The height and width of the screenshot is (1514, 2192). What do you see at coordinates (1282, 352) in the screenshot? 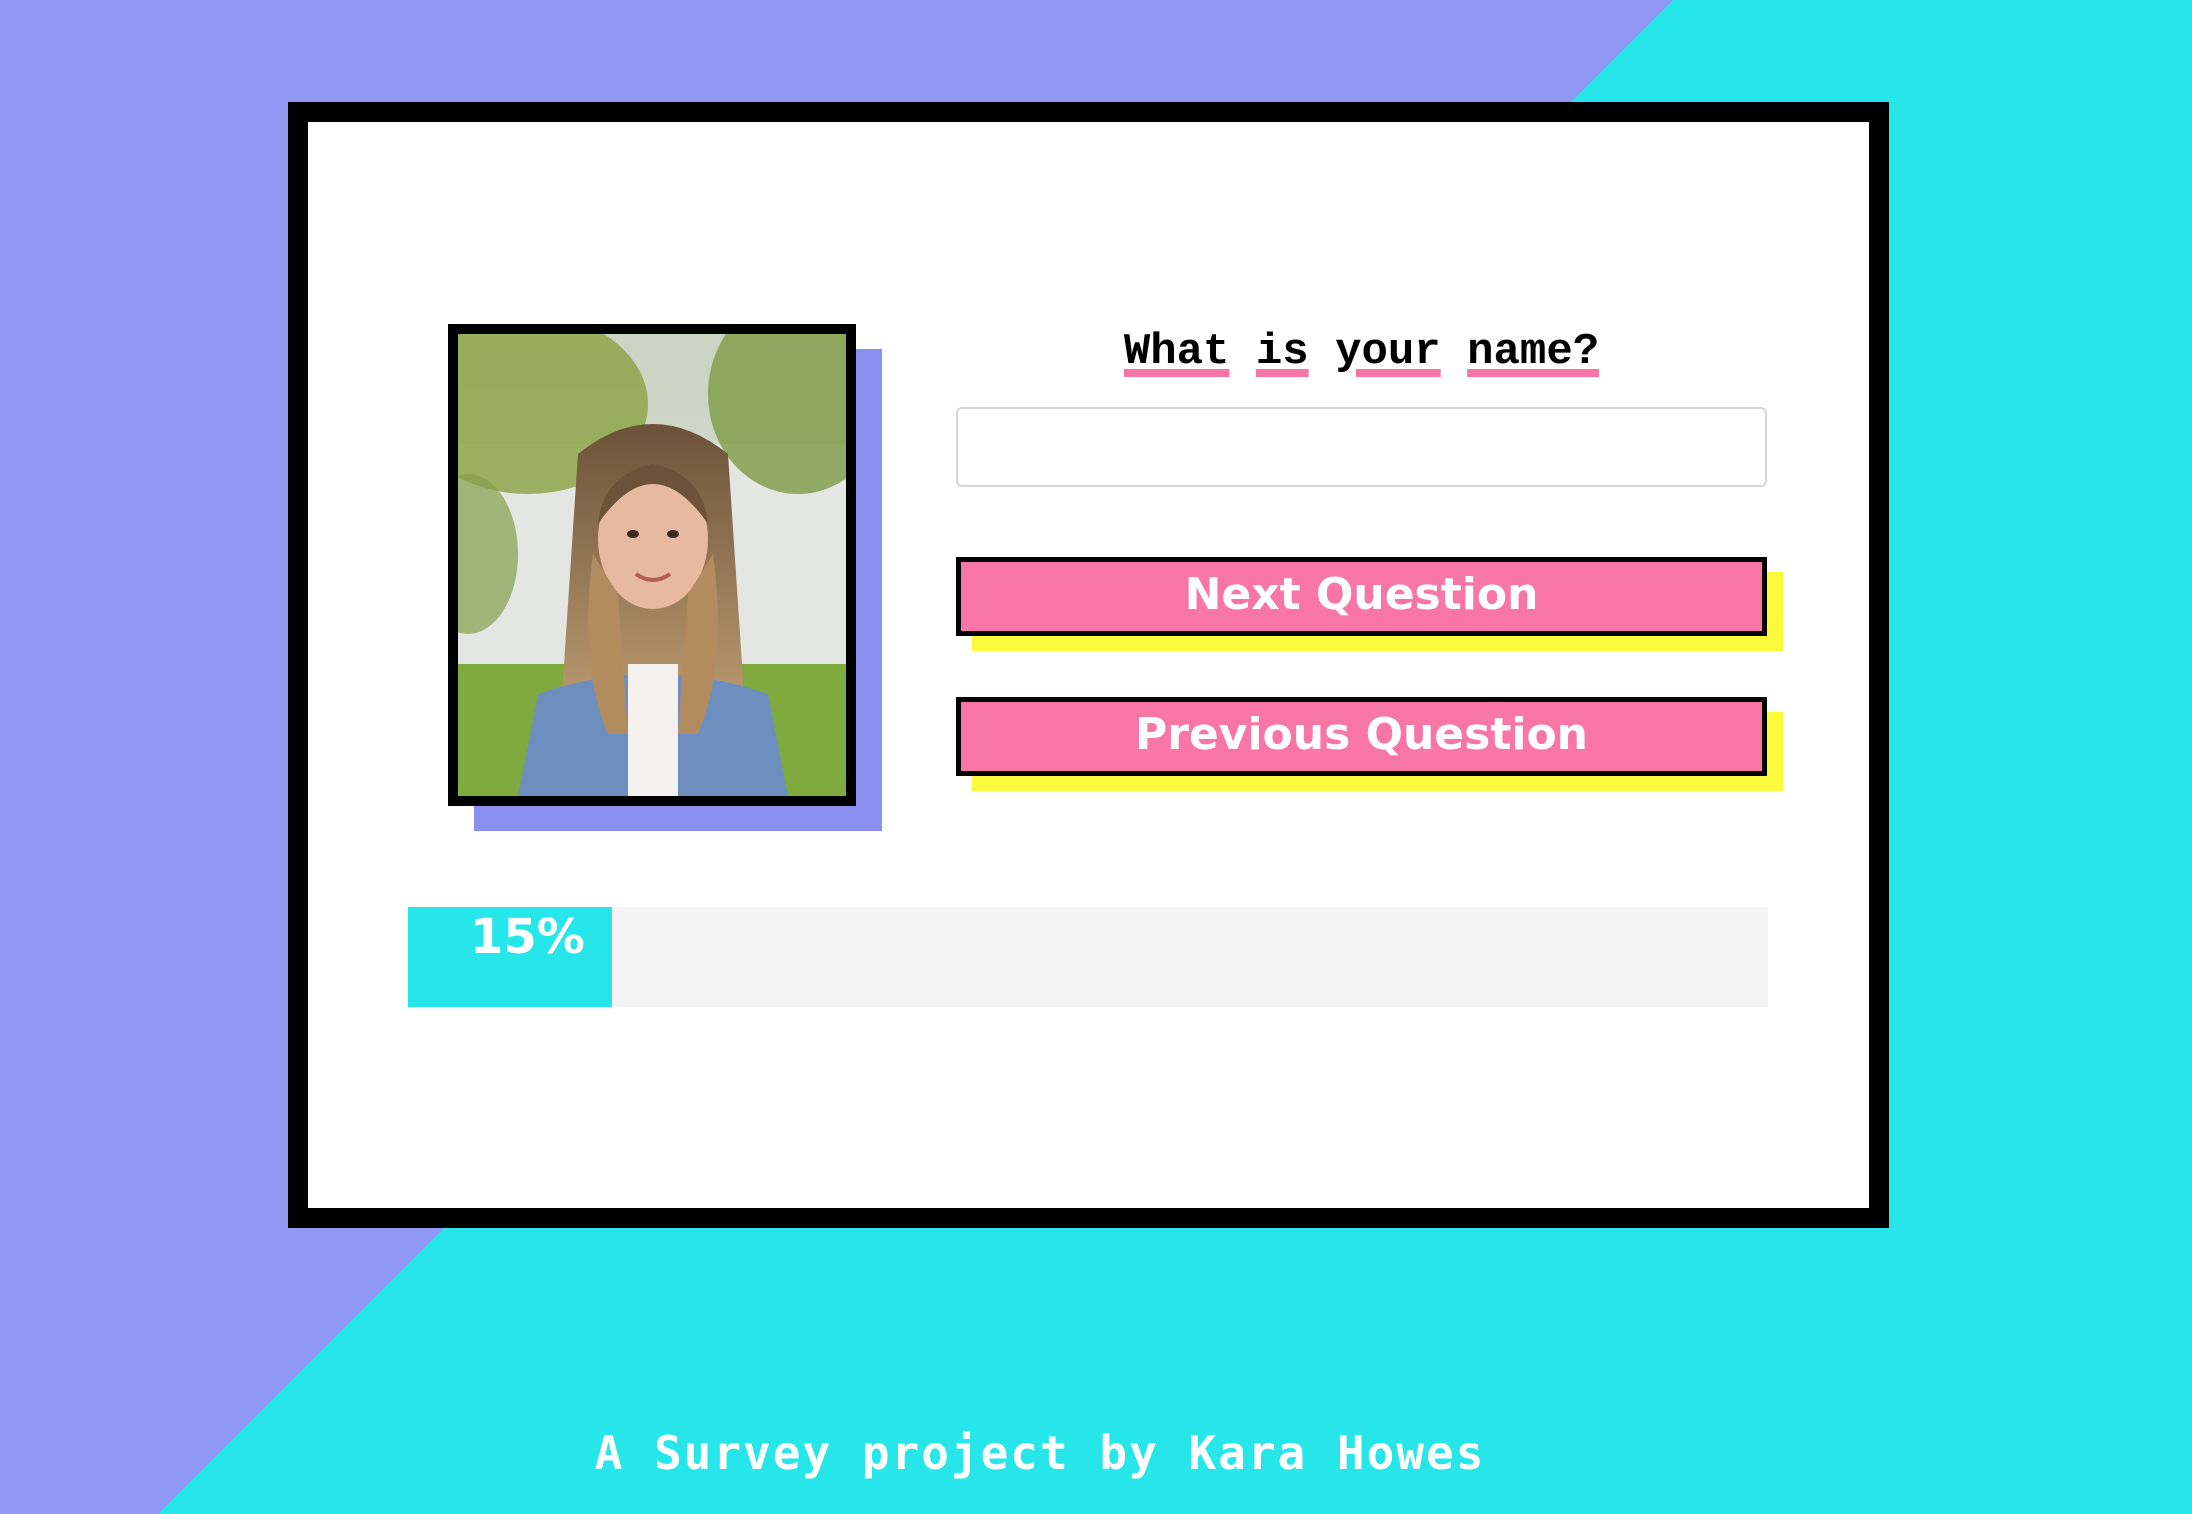
I see `question-word: is` at bounding box center [1282, 352].